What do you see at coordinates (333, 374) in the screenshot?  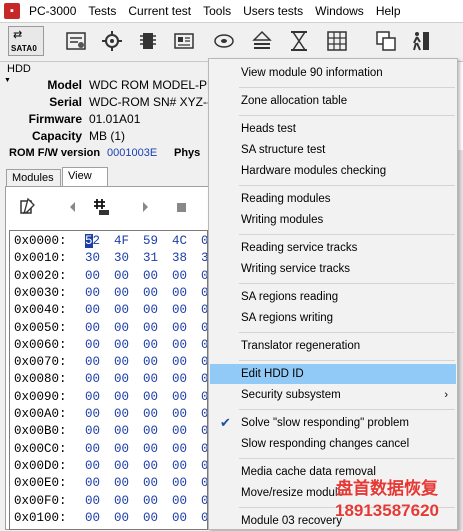 I see `menu-item-edit-hdd-id: Edit HDD ID` at bounding box center [333, 374].